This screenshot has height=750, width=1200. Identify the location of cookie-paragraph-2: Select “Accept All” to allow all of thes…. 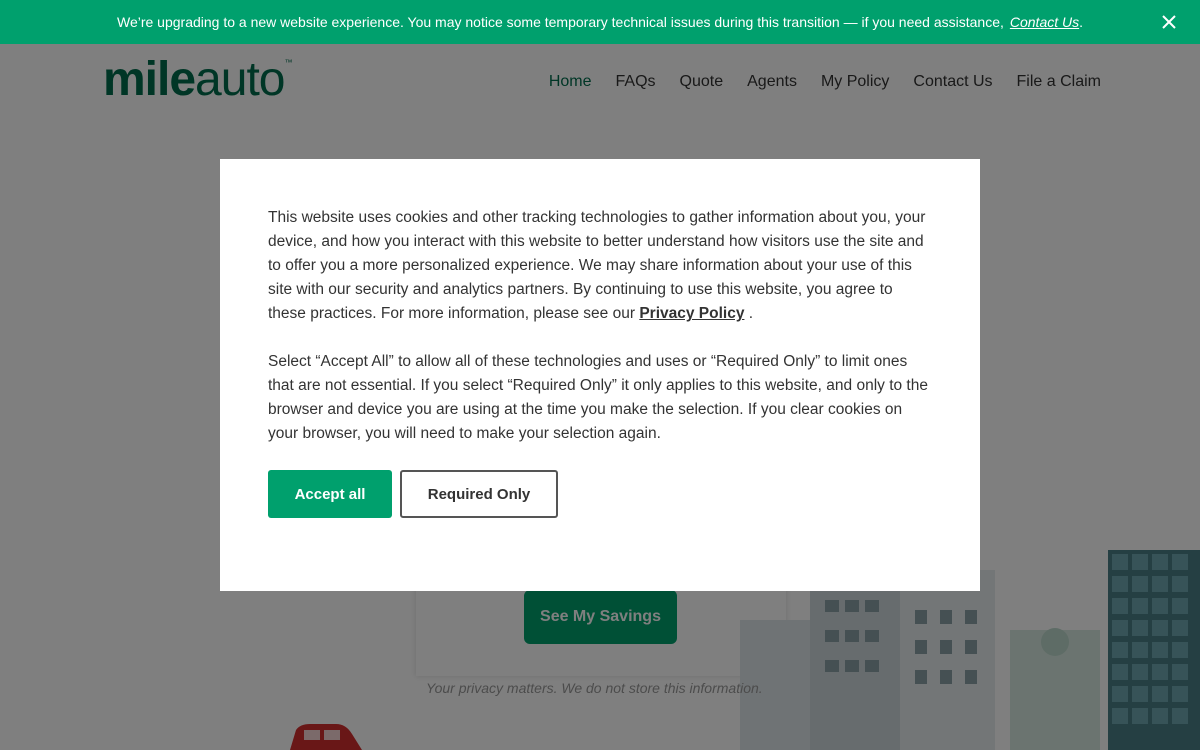
(598, 397).